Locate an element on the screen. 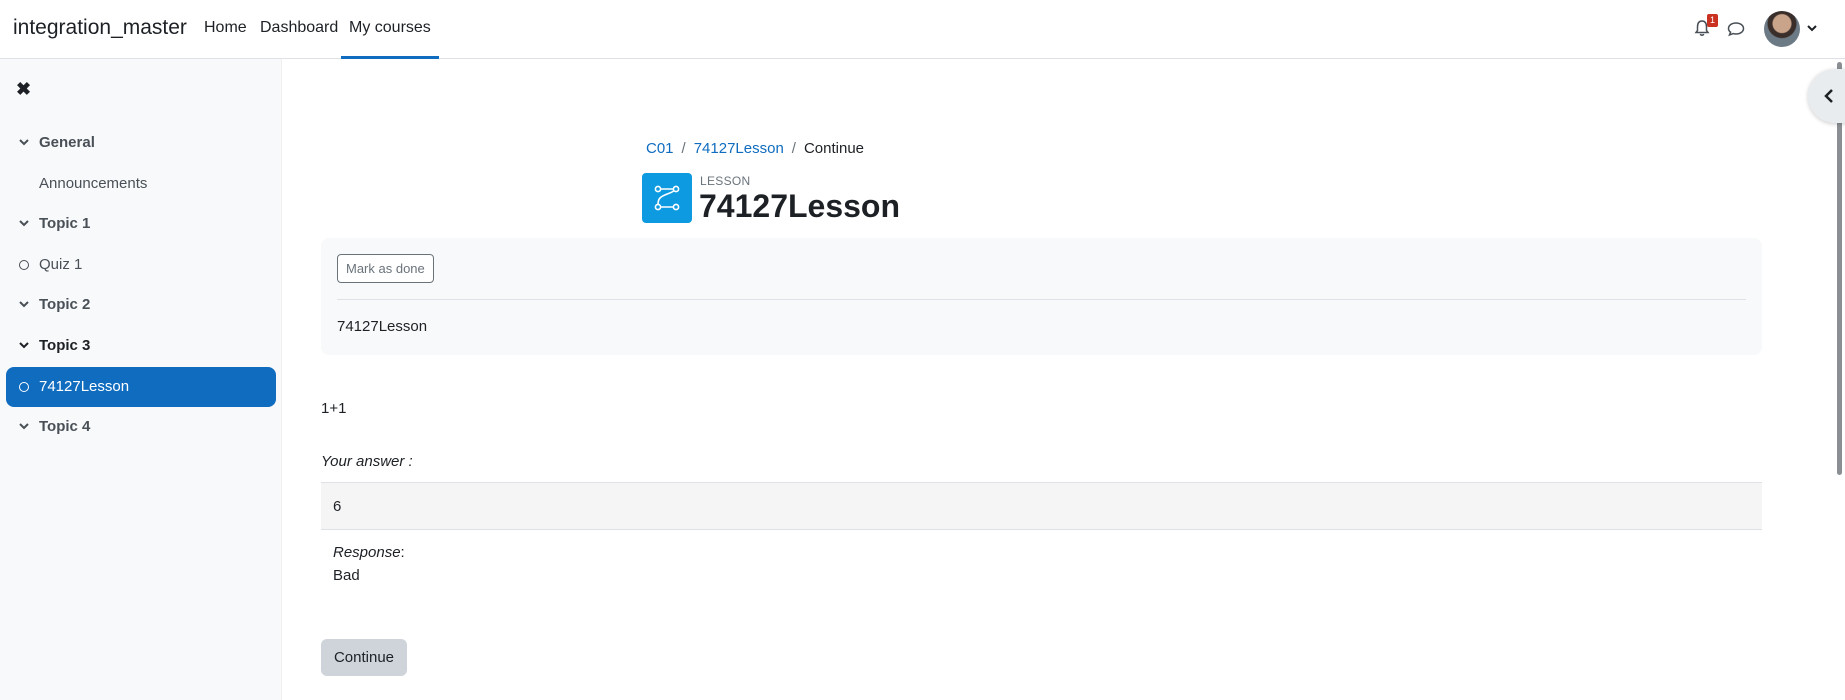 The image size is (1845, 700). open-block-drawer-button is located at coordinates (1826, 96).